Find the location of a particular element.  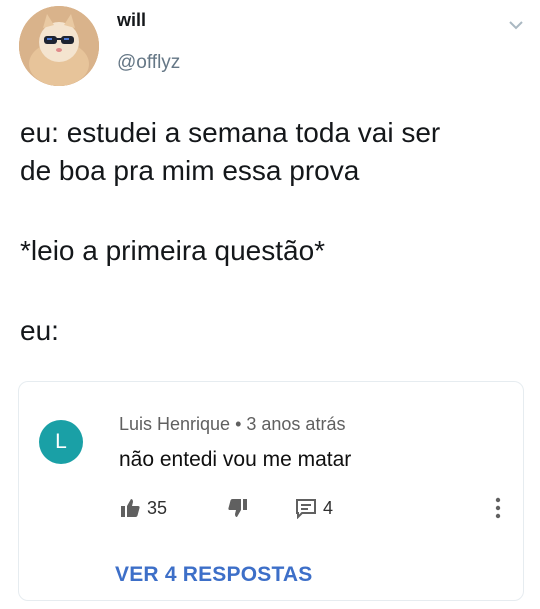

profile-avatar is located at coordinates (59, 46).